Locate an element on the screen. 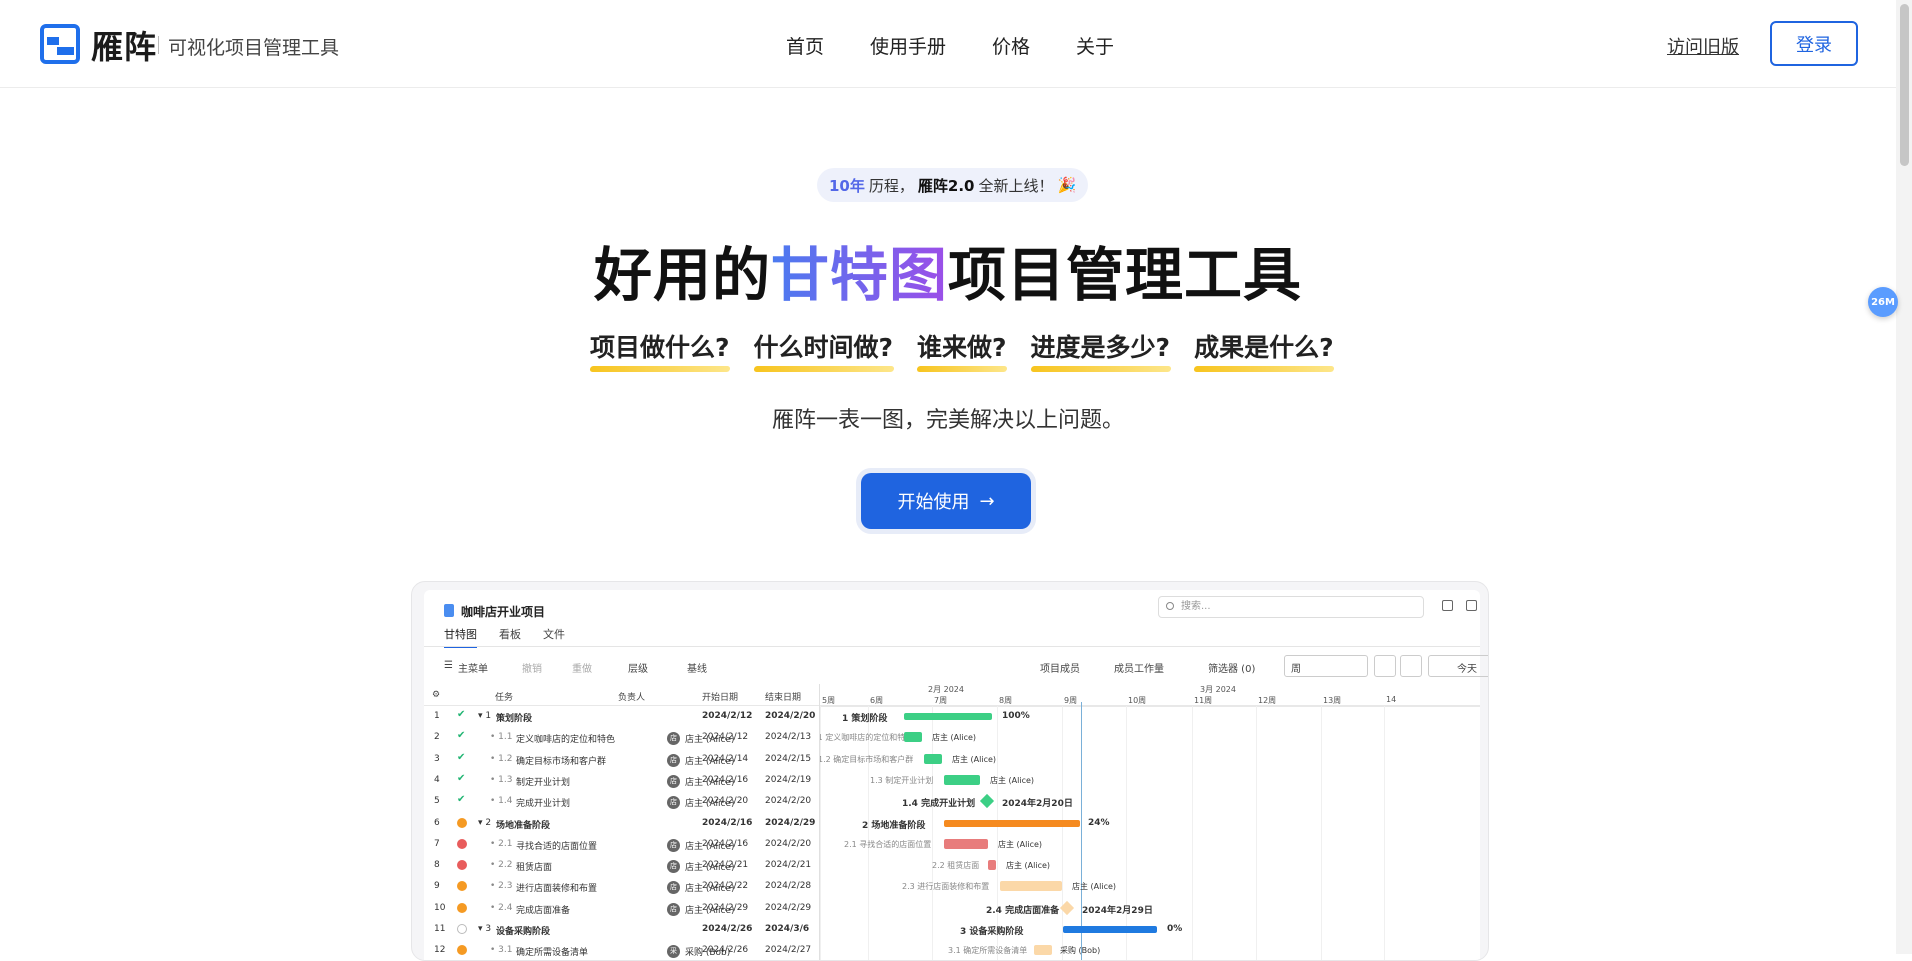 The width and height of the screenshot is (1912, 961). row-task-name: 进行店面装修和布置 is located at coordinates (557, 889).